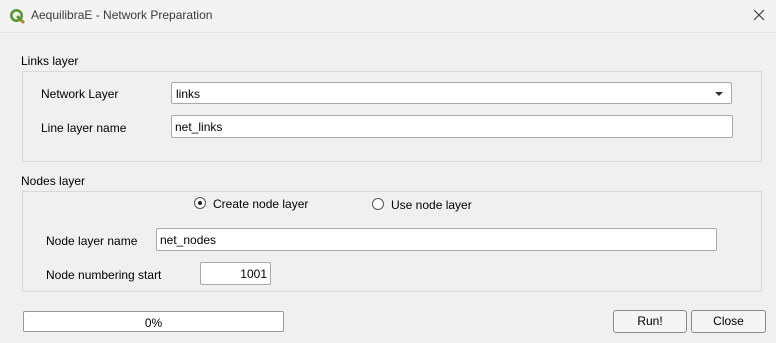  I want to click on use-node-layer-label: Use node layer, so click(431, 205).